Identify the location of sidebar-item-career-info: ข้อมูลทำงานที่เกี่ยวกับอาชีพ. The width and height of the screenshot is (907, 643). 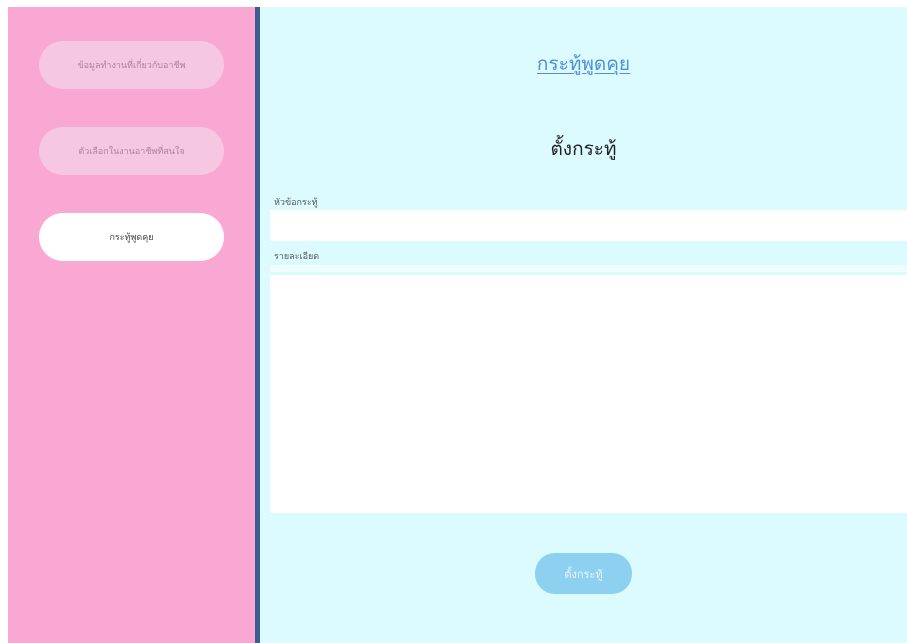
(131, 65).